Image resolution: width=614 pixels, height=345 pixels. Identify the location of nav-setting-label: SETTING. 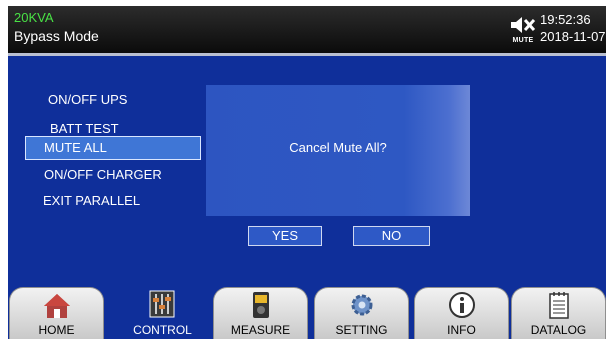
(361, 330).